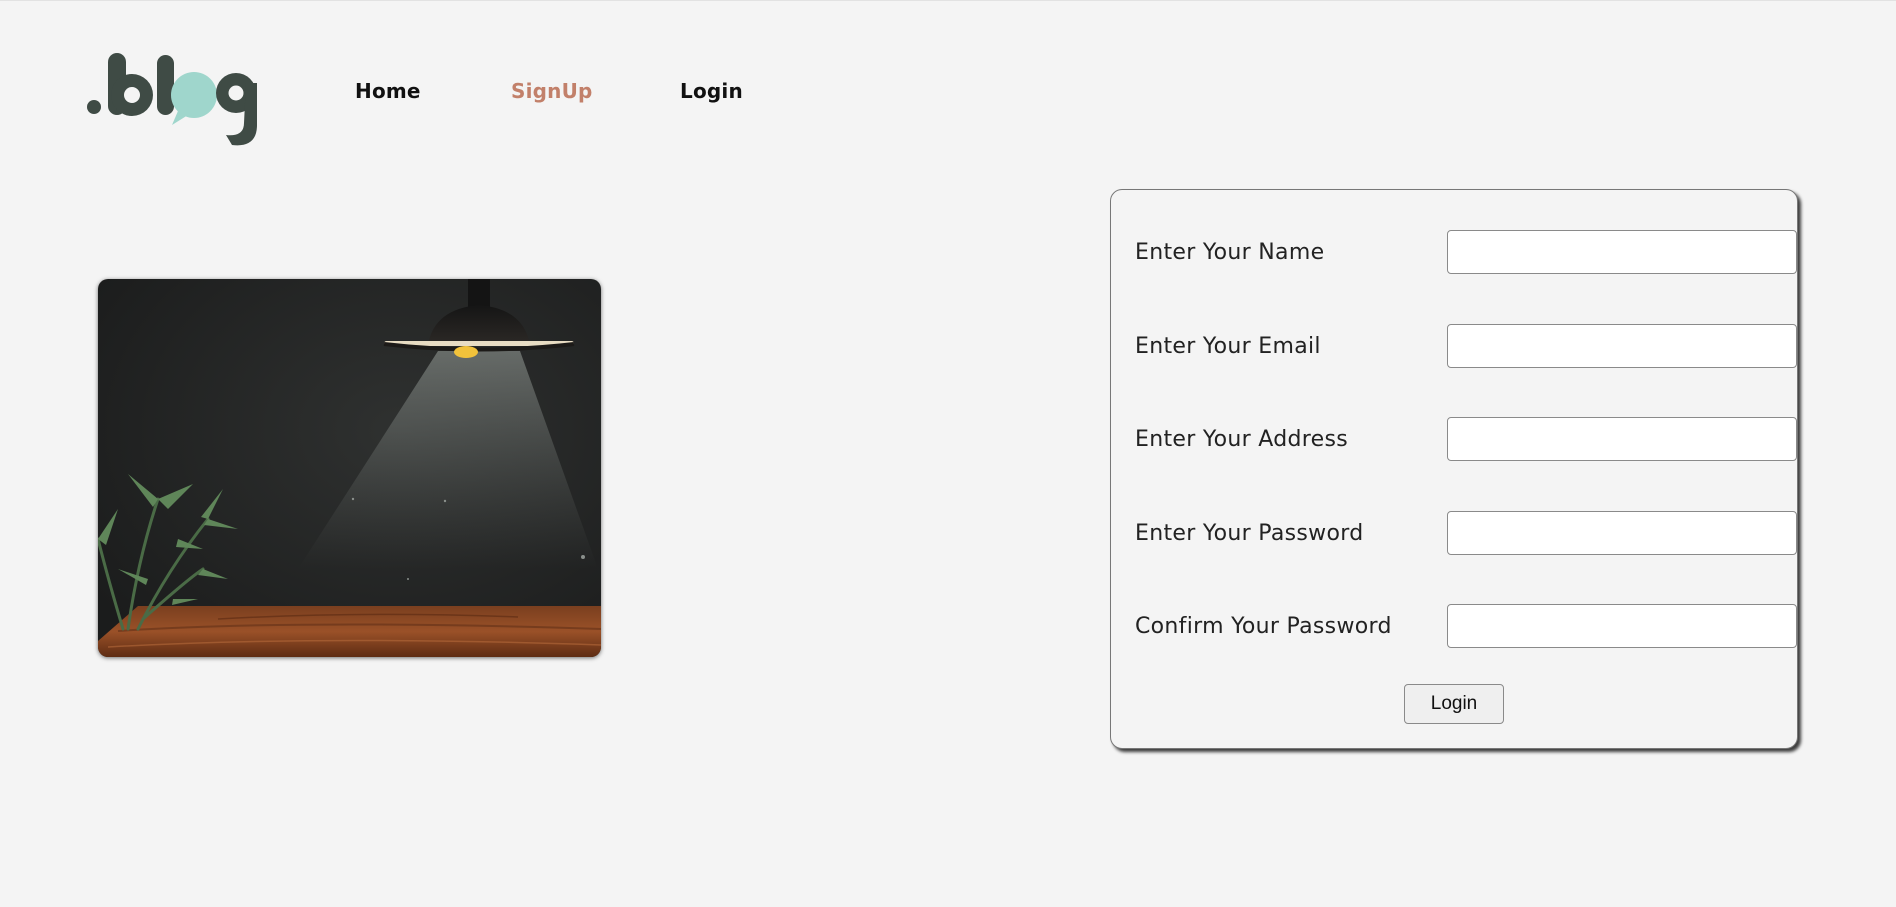 This screenshot has width=1896, height=907. What do you see at coordinates (1454, 704) in the screenshot?
I see `login-button: Login` at bounding box center [1454, 704].